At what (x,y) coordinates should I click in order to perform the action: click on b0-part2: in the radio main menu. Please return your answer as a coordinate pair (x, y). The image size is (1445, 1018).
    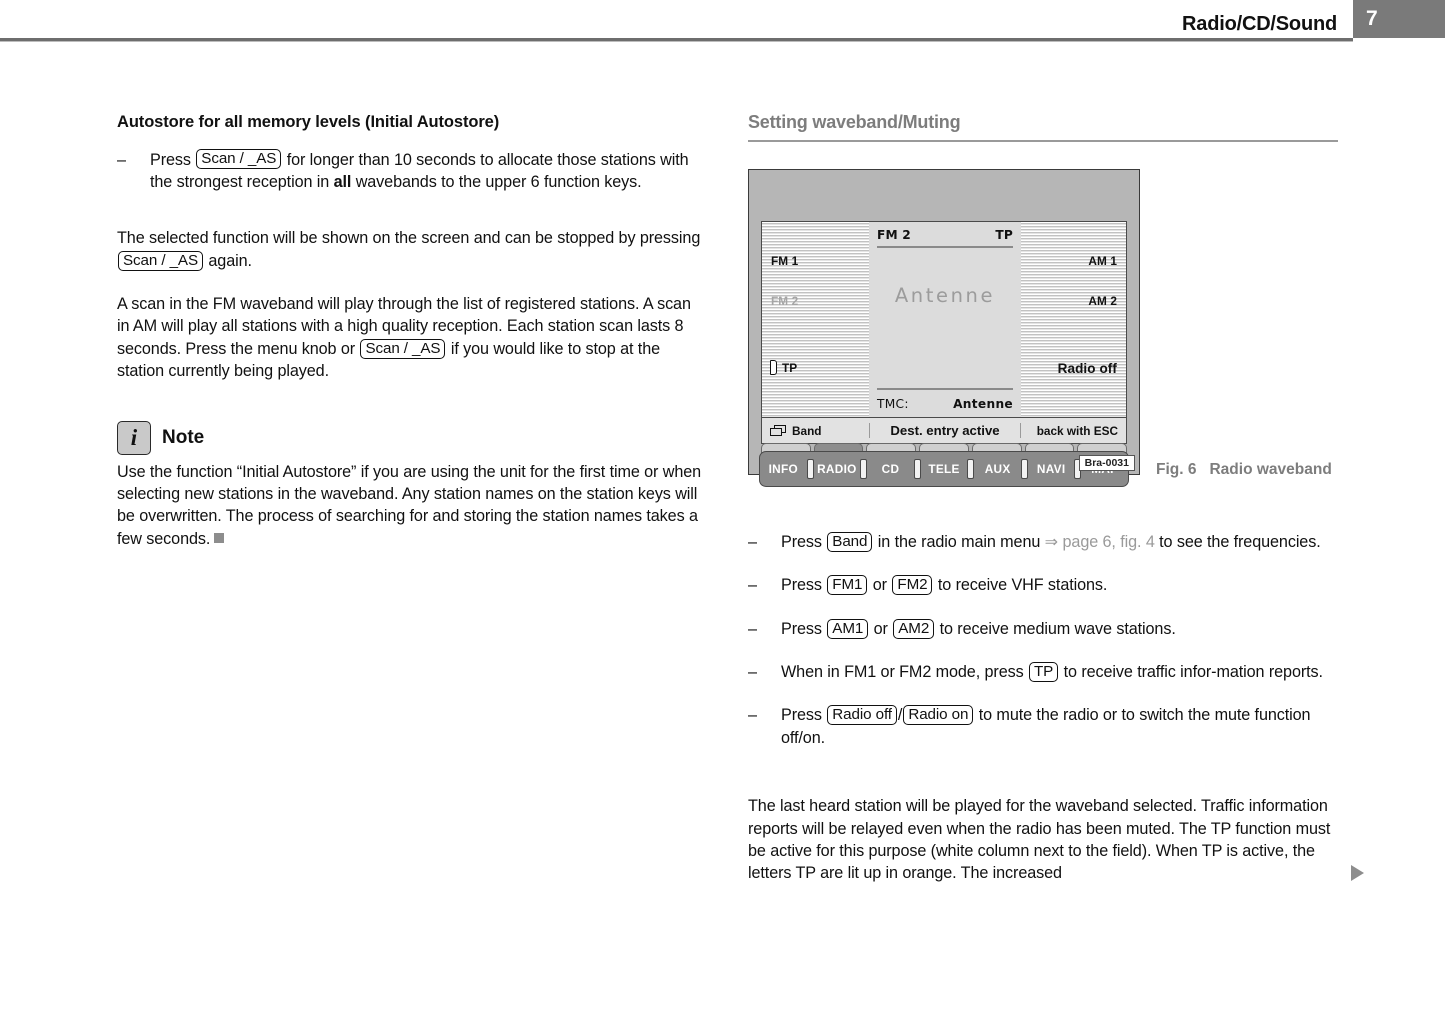
    Looking at the image, I should click on (959, 542).